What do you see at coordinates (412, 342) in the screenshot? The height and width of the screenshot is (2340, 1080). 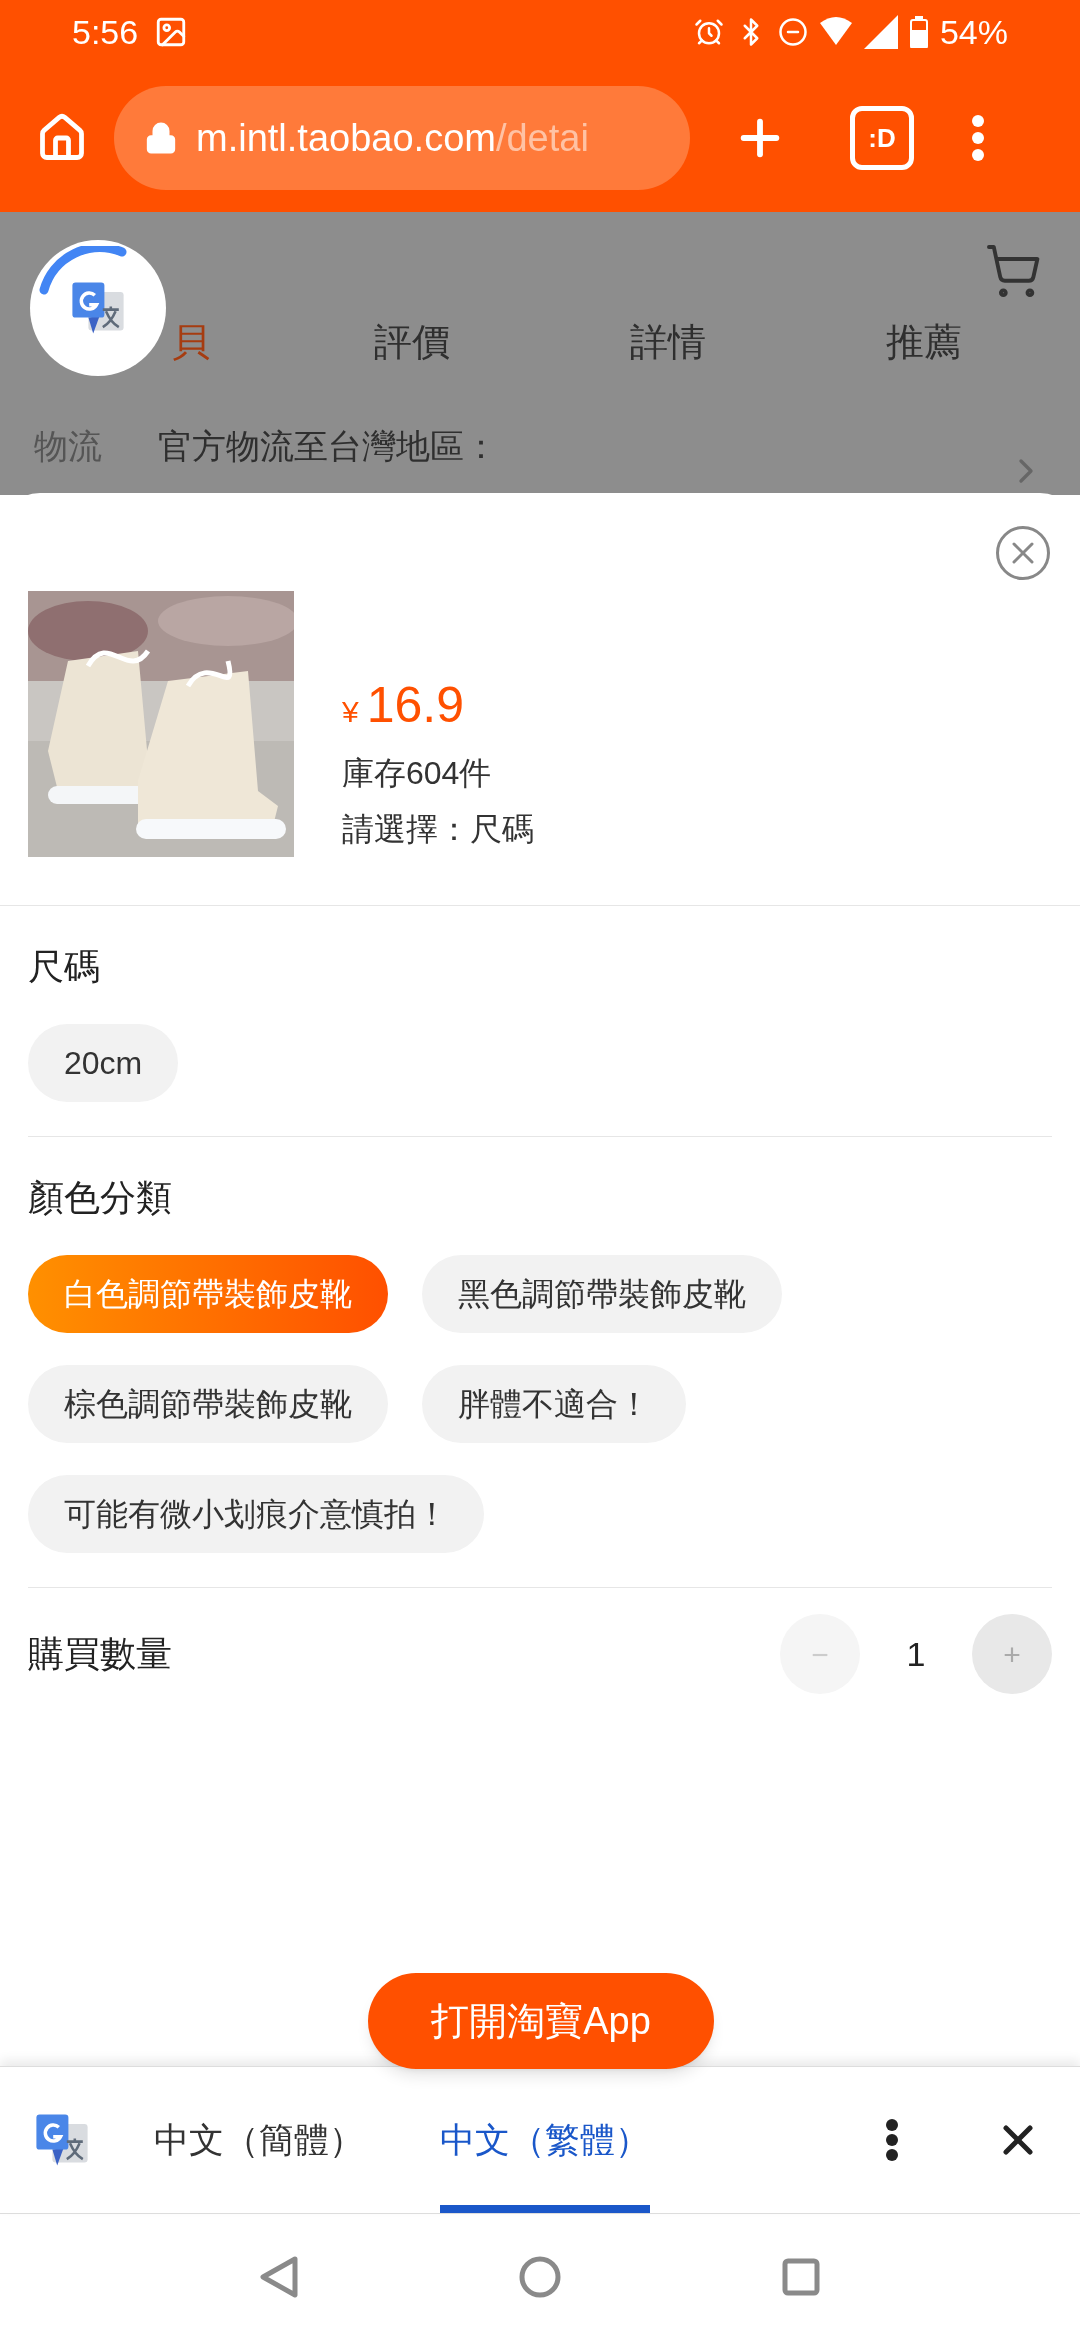 I see `page-tab: 評價` at bounding box center [412, 342].